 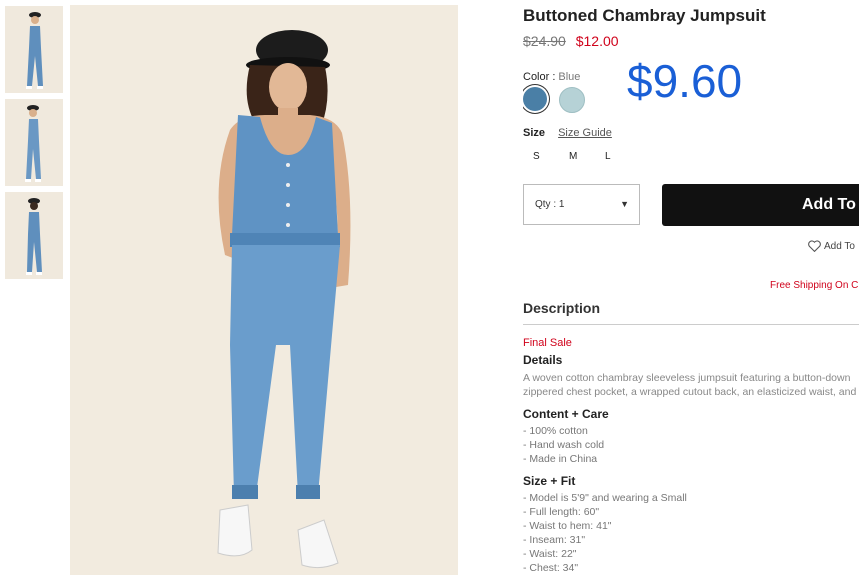 What do you see at coordinates (691, 324) in the screenshot?
I see `divider` at bounding box center [691, 324].